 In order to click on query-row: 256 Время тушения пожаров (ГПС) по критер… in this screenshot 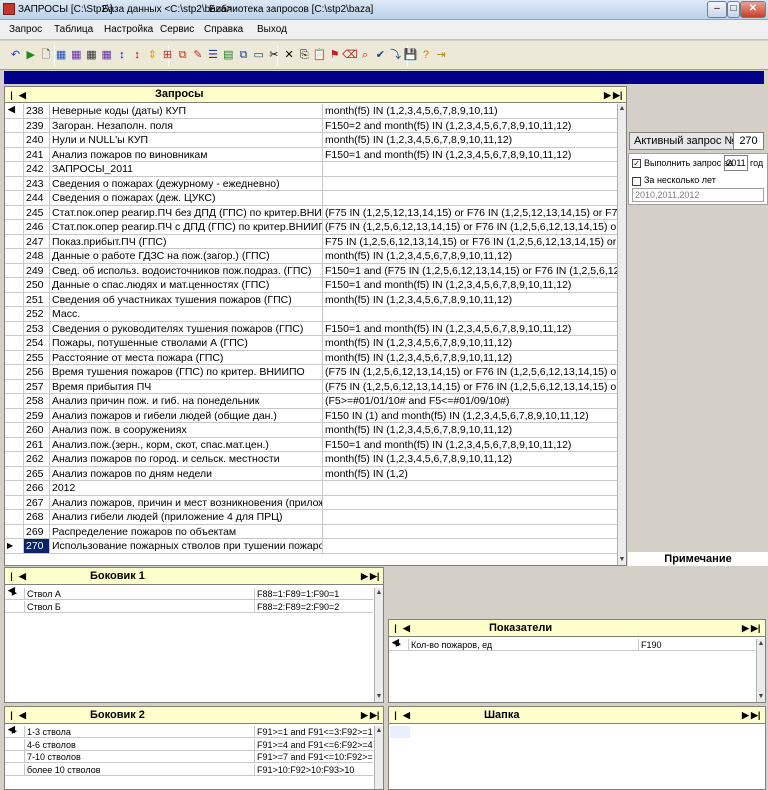, I will do `click(311, 372)`.